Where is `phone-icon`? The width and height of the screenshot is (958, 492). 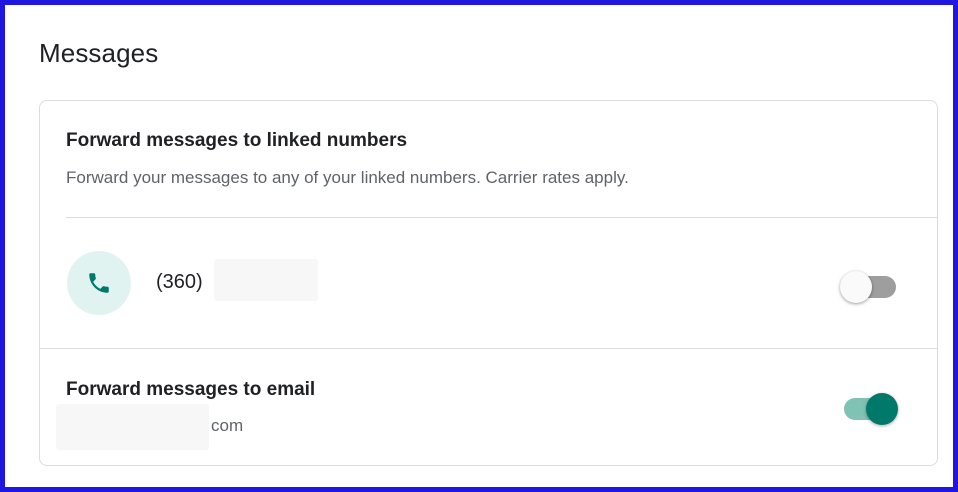
phone-icon is located at coordinates (99, 283).